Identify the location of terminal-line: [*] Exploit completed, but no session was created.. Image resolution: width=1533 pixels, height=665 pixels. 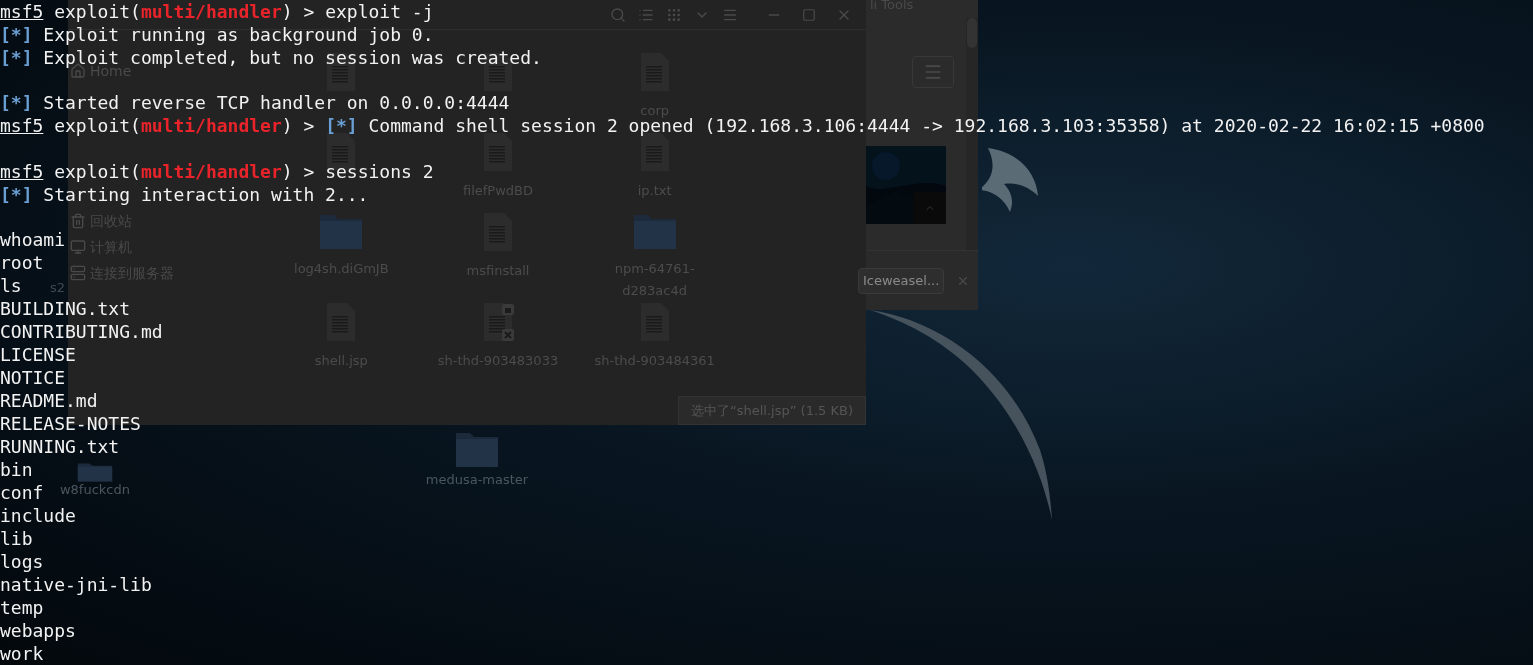
(271, 57).